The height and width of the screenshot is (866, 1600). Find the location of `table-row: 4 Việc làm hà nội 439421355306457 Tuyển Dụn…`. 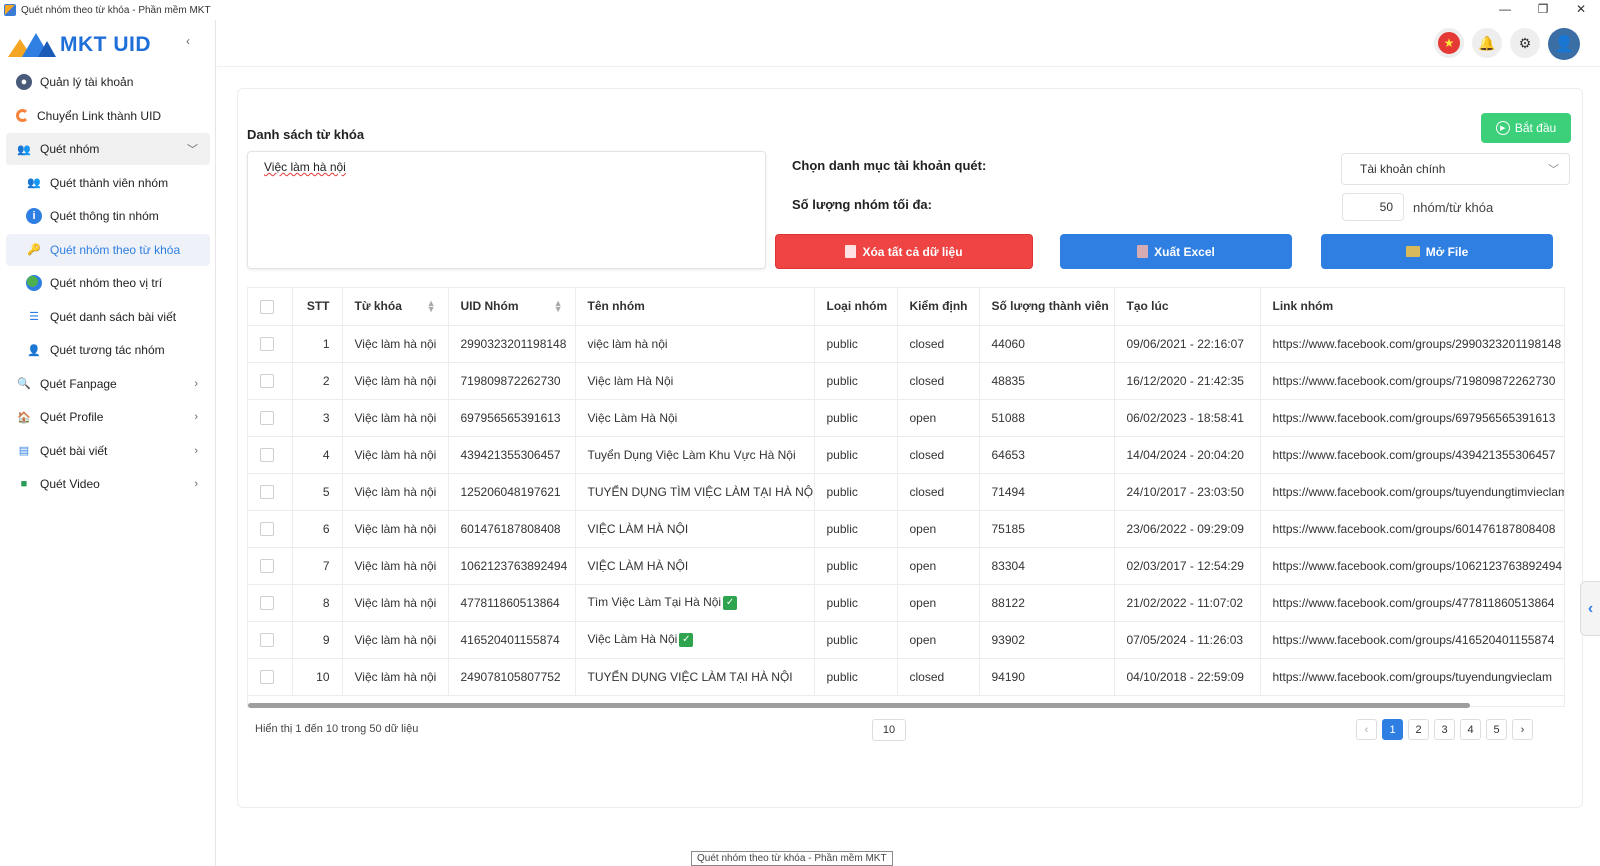

table-row: 4 Việc làm hà nội 439421355306457 Tuyển Dụn… is located at coordinates (906, 455).